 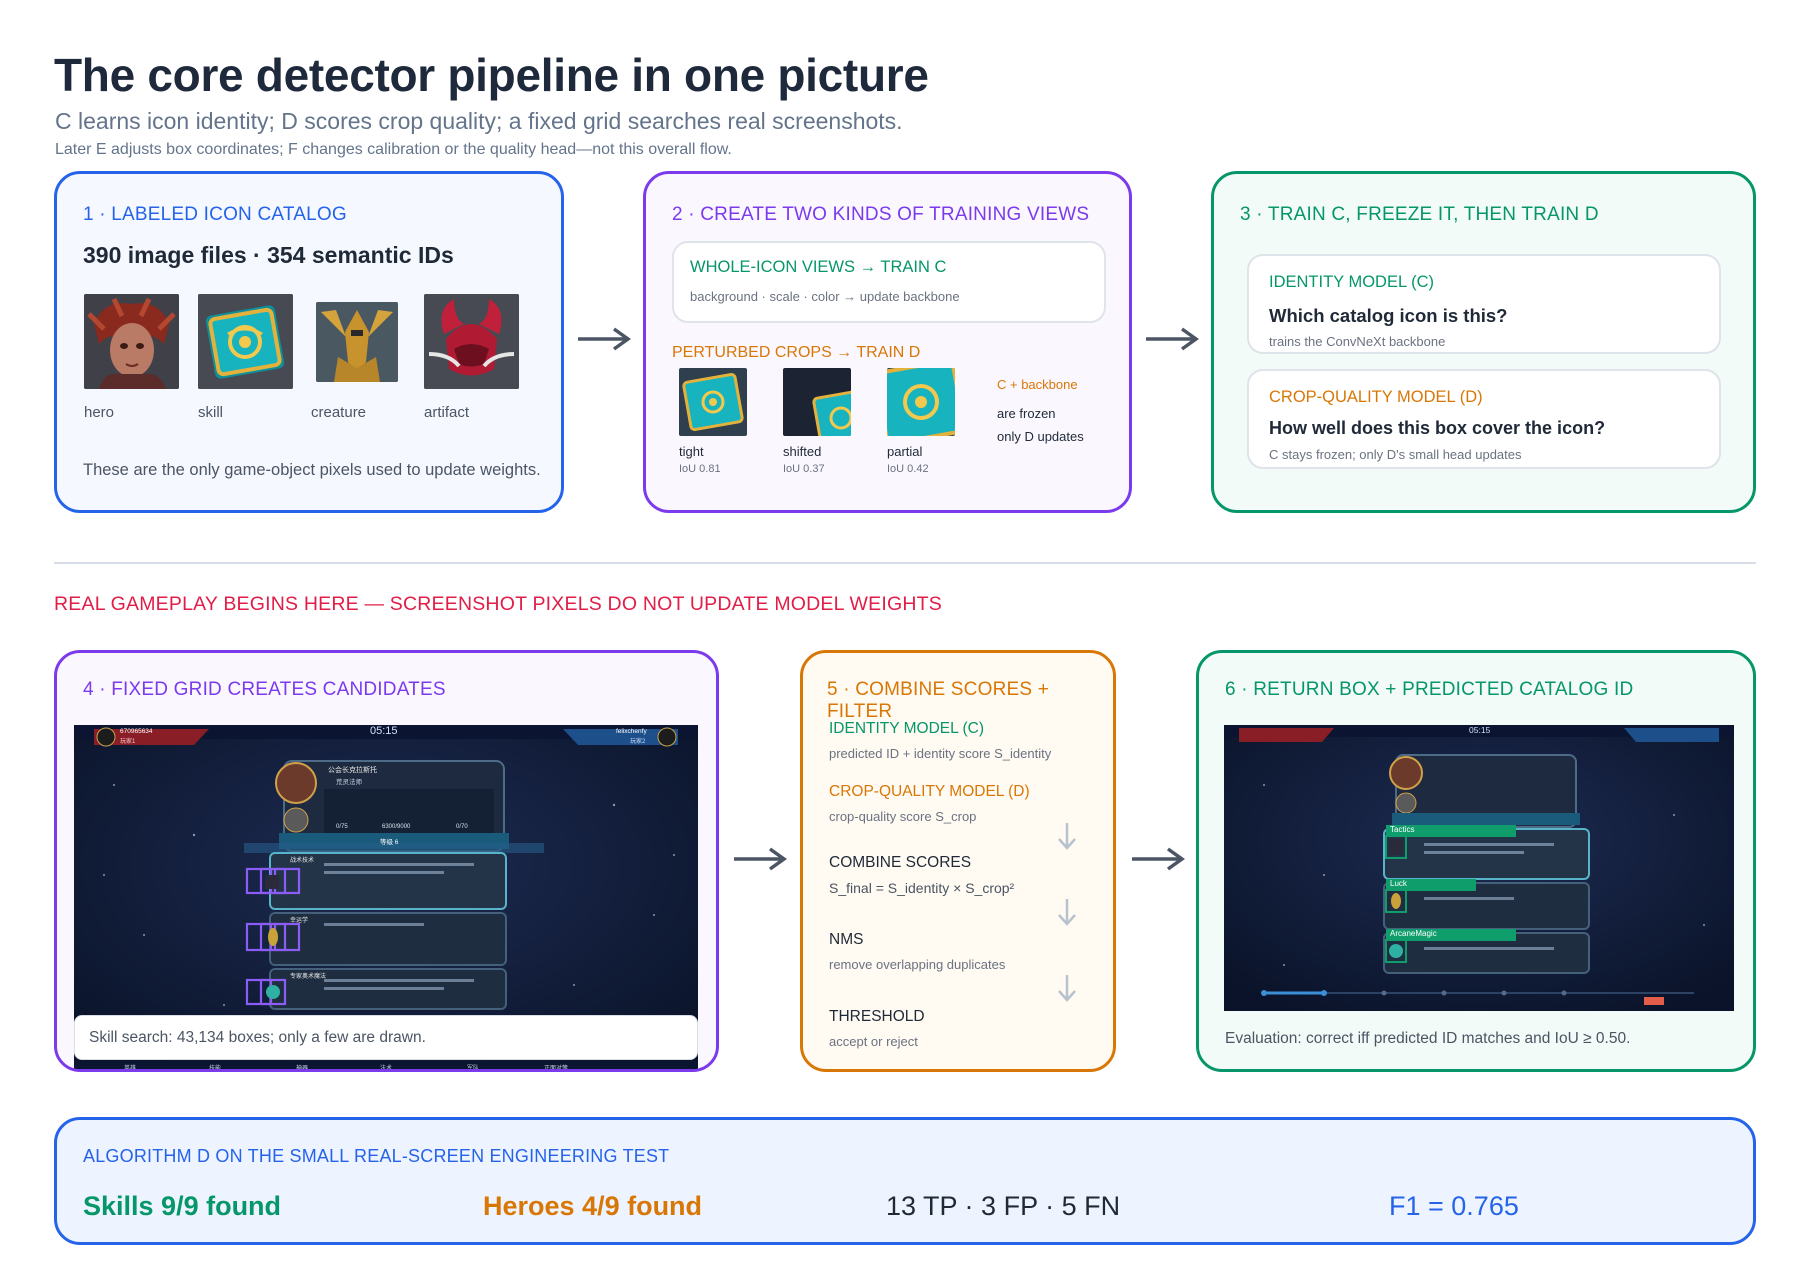 What do you see at coordinates (1376, 397) in the screenshot?
I see `crop-quality-title: CROP-QUALITY MODEL (D)` at bounding box center [1376, 397].